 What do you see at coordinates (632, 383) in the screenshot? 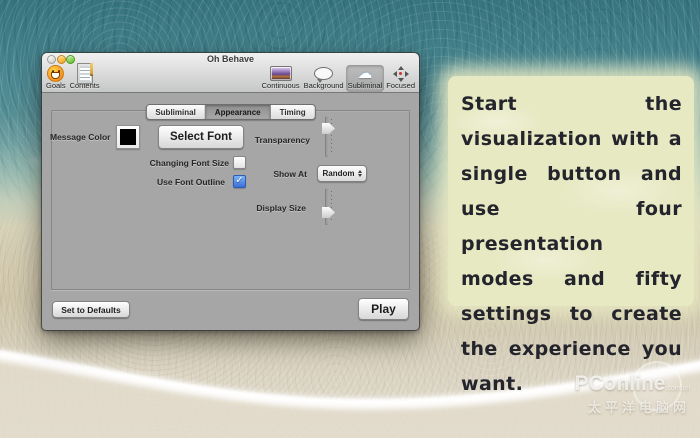
I see `watermark-brand: PConline.com.cn` at bounding box center [632, 383].